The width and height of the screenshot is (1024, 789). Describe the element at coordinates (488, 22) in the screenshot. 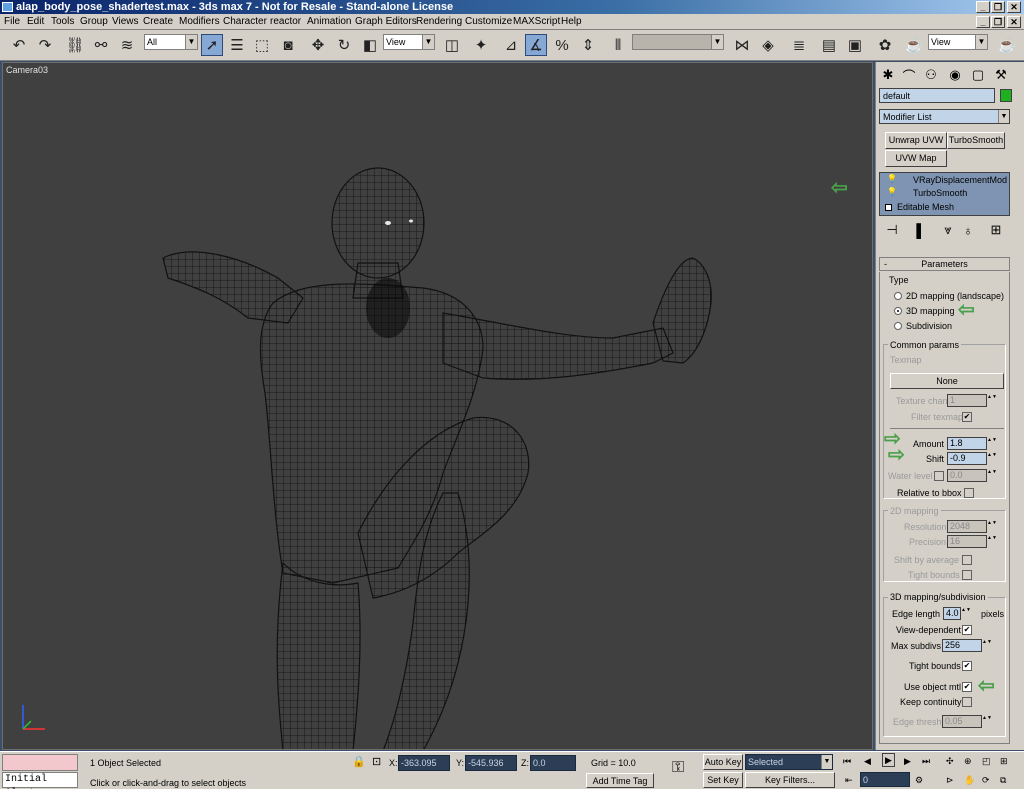

I see `menu-customize: Customize` at that location.